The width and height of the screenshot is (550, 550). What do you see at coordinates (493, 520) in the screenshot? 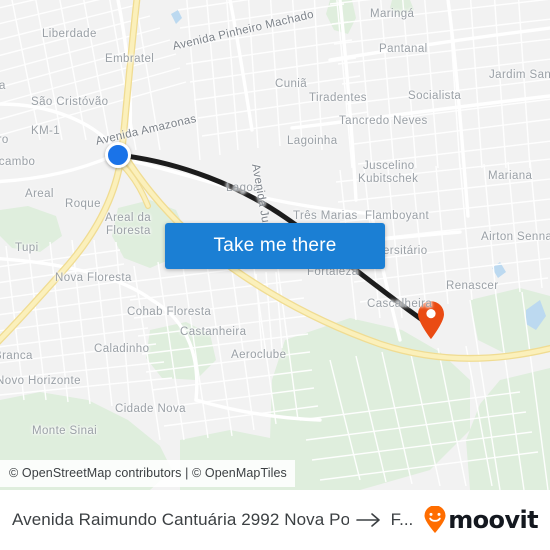
I see `moovit-wordmark: moovit` at bounding box center [493, 520].